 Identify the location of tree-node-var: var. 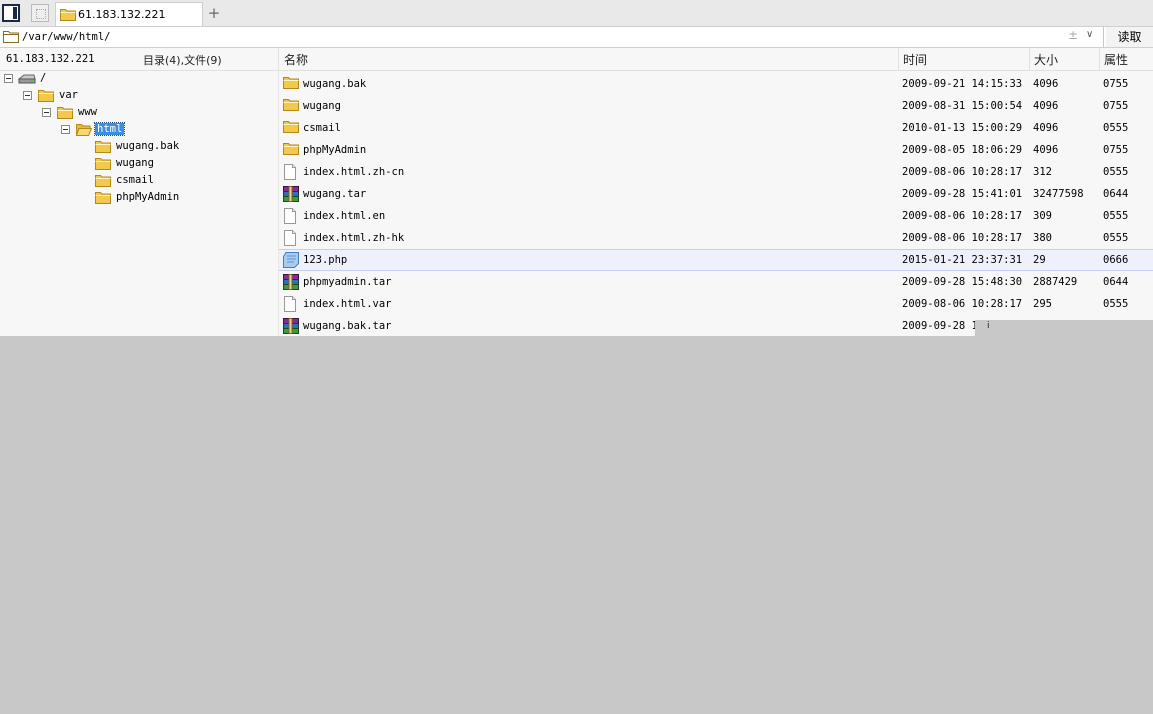
(139, 96).